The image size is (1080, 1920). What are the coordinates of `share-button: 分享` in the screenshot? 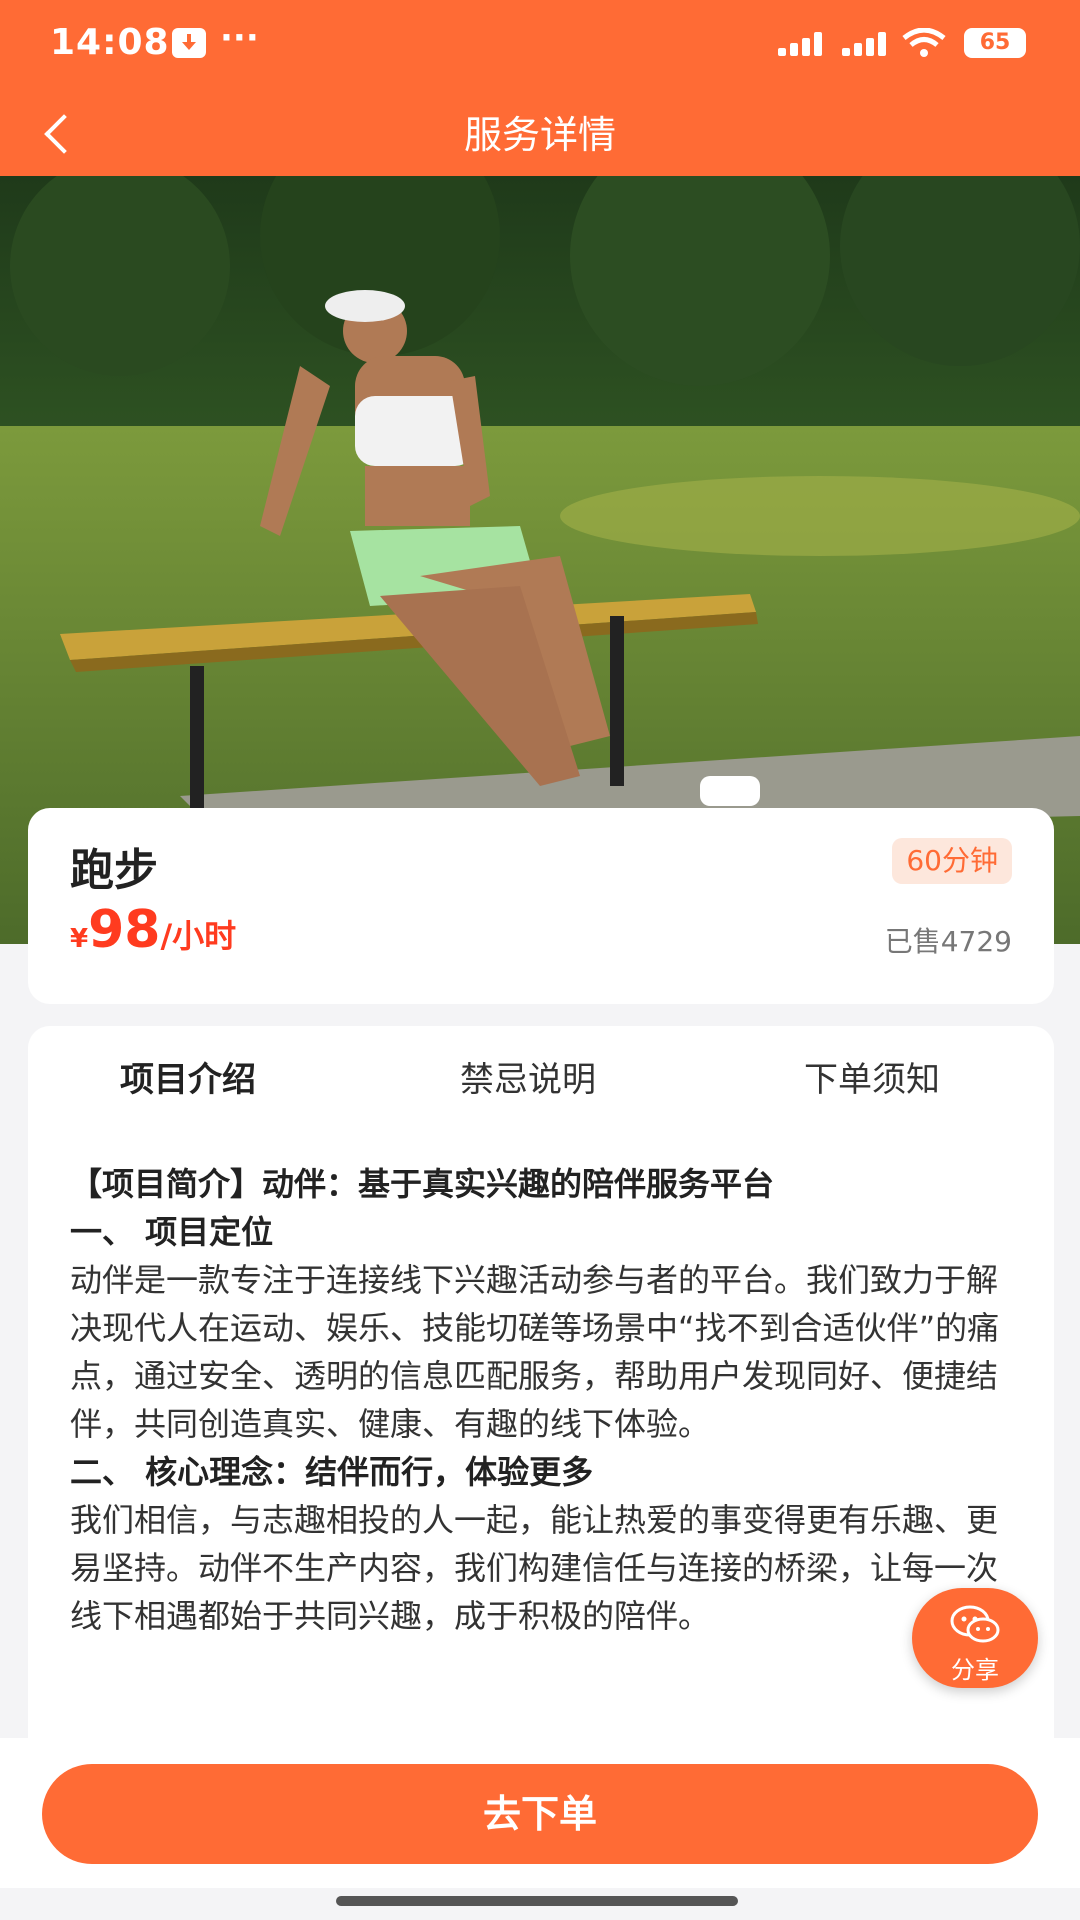 It's located at (975, 1638).